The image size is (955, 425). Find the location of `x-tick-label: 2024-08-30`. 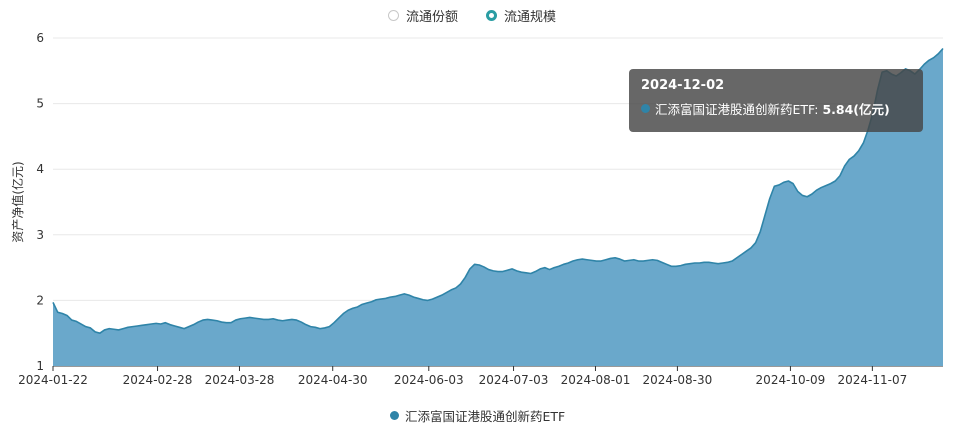

x-tick-label: 2024-08-30 is located at coordinates (678, 380).